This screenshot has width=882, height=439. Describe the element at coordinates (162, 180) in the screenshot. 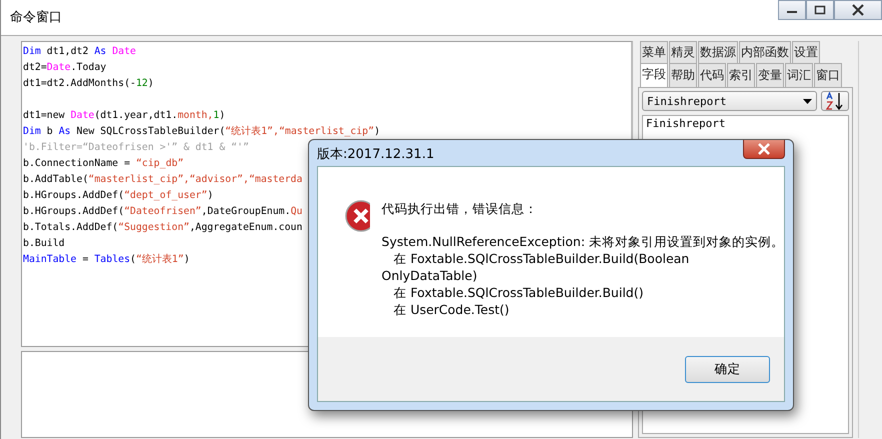

I see `code-line: b.AddTable(“masterlist_cip”,“advisor”,“masterda` at that location.